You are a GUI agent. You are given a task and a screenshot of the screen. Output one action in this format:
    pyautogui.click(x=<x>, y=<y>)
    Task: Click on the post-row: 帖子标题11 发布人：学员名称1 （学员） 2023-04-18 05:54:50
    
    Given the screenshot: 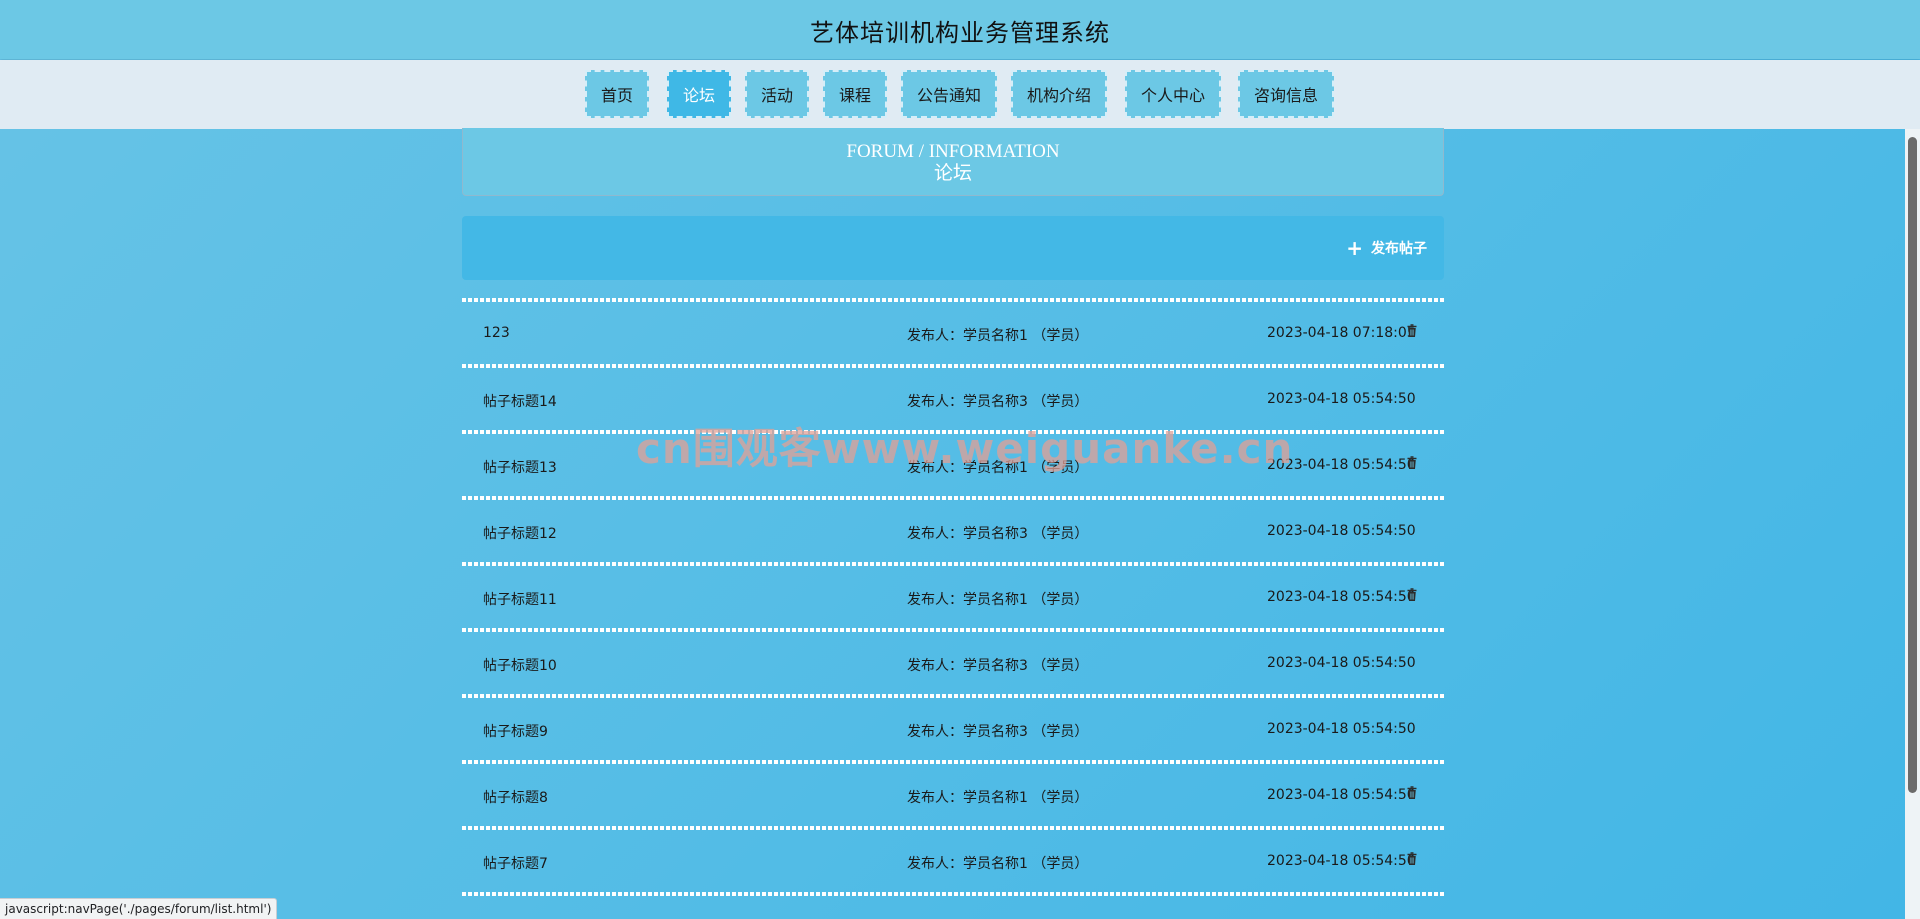 What is the action you would take?
    pyautogui.click(x=953, y=597)
    